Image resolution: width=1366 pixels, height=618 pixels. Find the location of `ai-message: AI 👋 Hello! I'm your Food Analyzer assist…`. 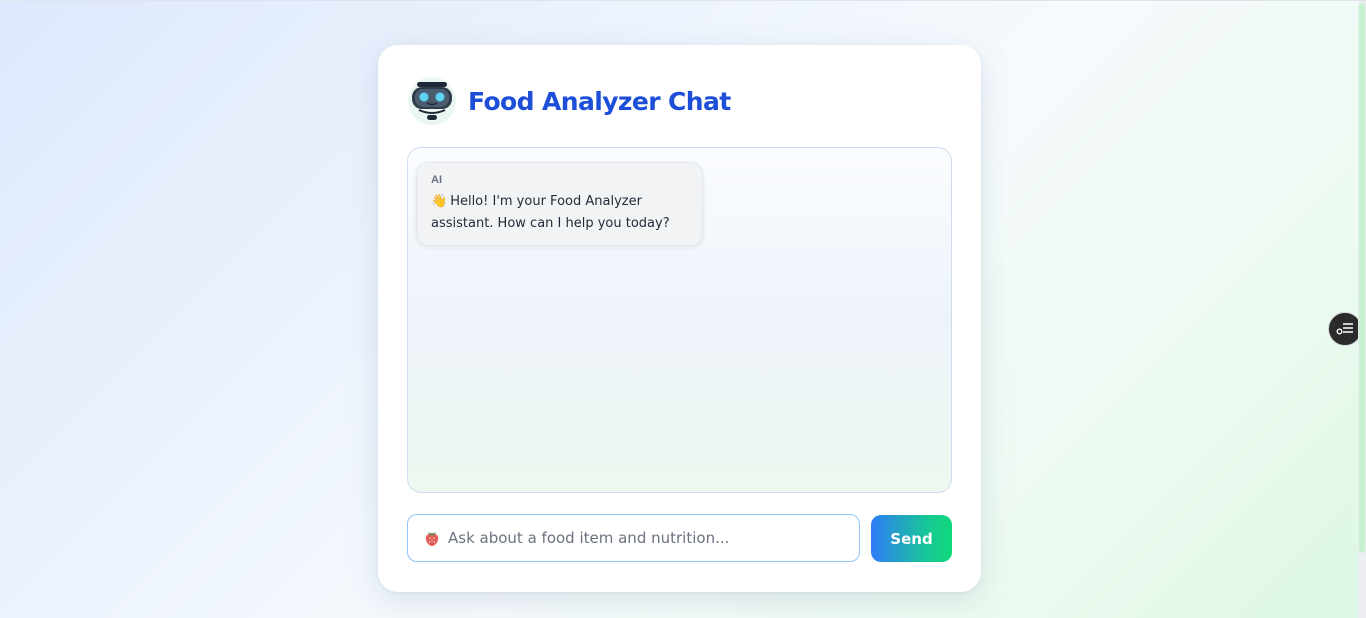

ai-message: AI 👋 Hello! I'm your Food Analyzer assist… is located at coordinates (559, 204).